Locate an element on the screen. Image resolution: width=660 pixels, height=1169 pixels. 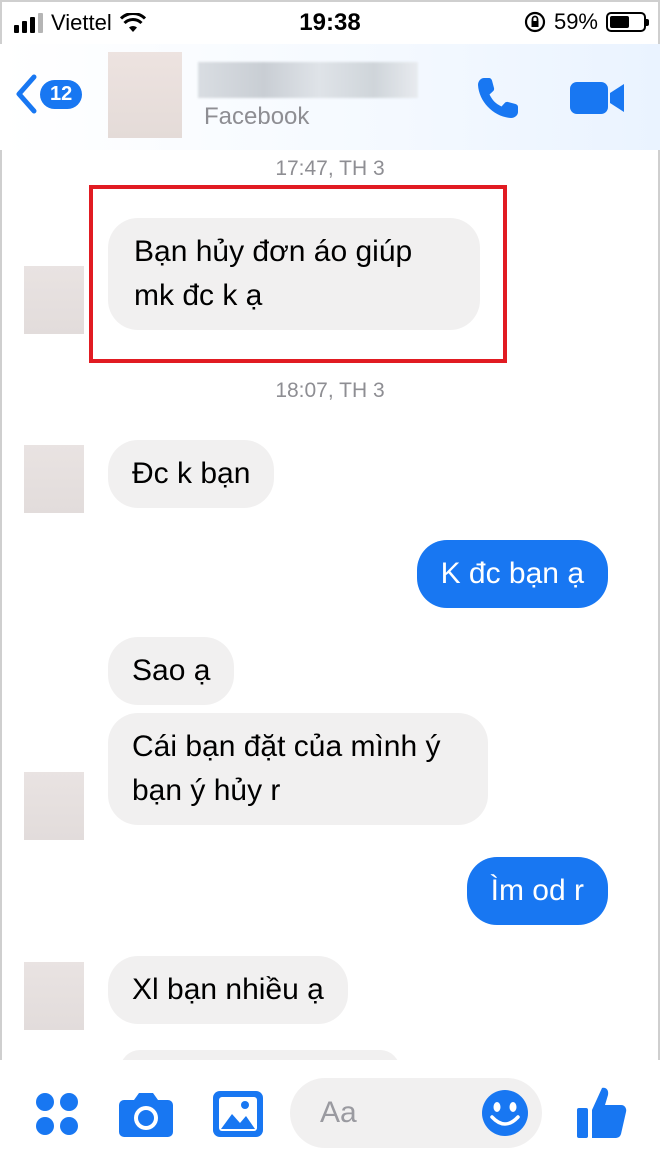
photo-icon is located at coordinates (238, 1114).